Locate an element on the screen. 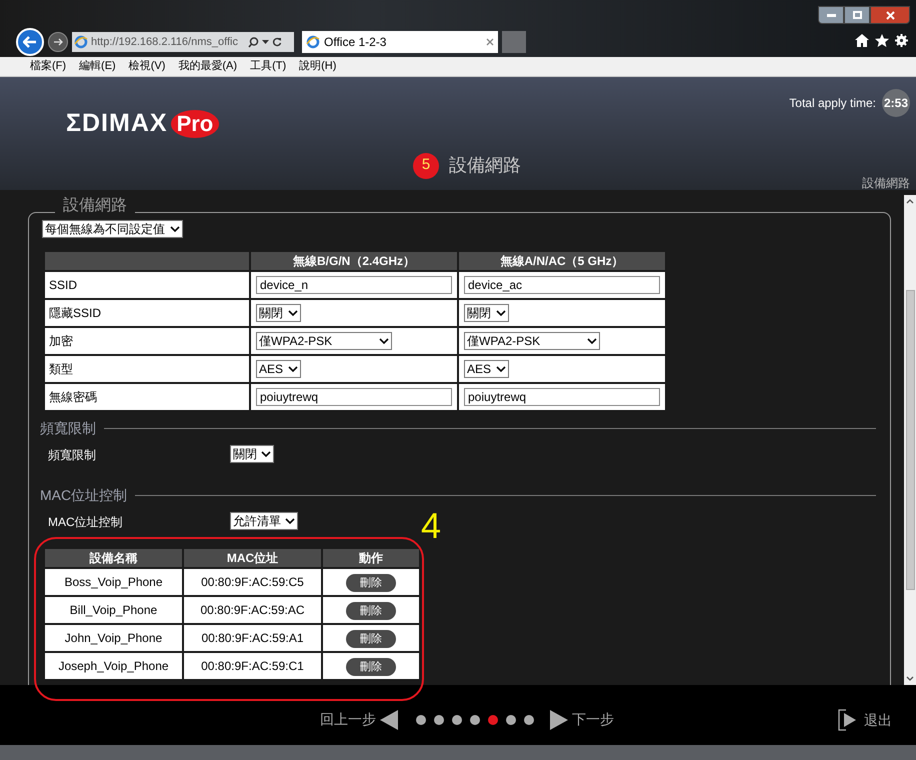 This screenshot has height=760, width=916. menu-item: 我的最愛(A) is located at coordinates (208, 66).